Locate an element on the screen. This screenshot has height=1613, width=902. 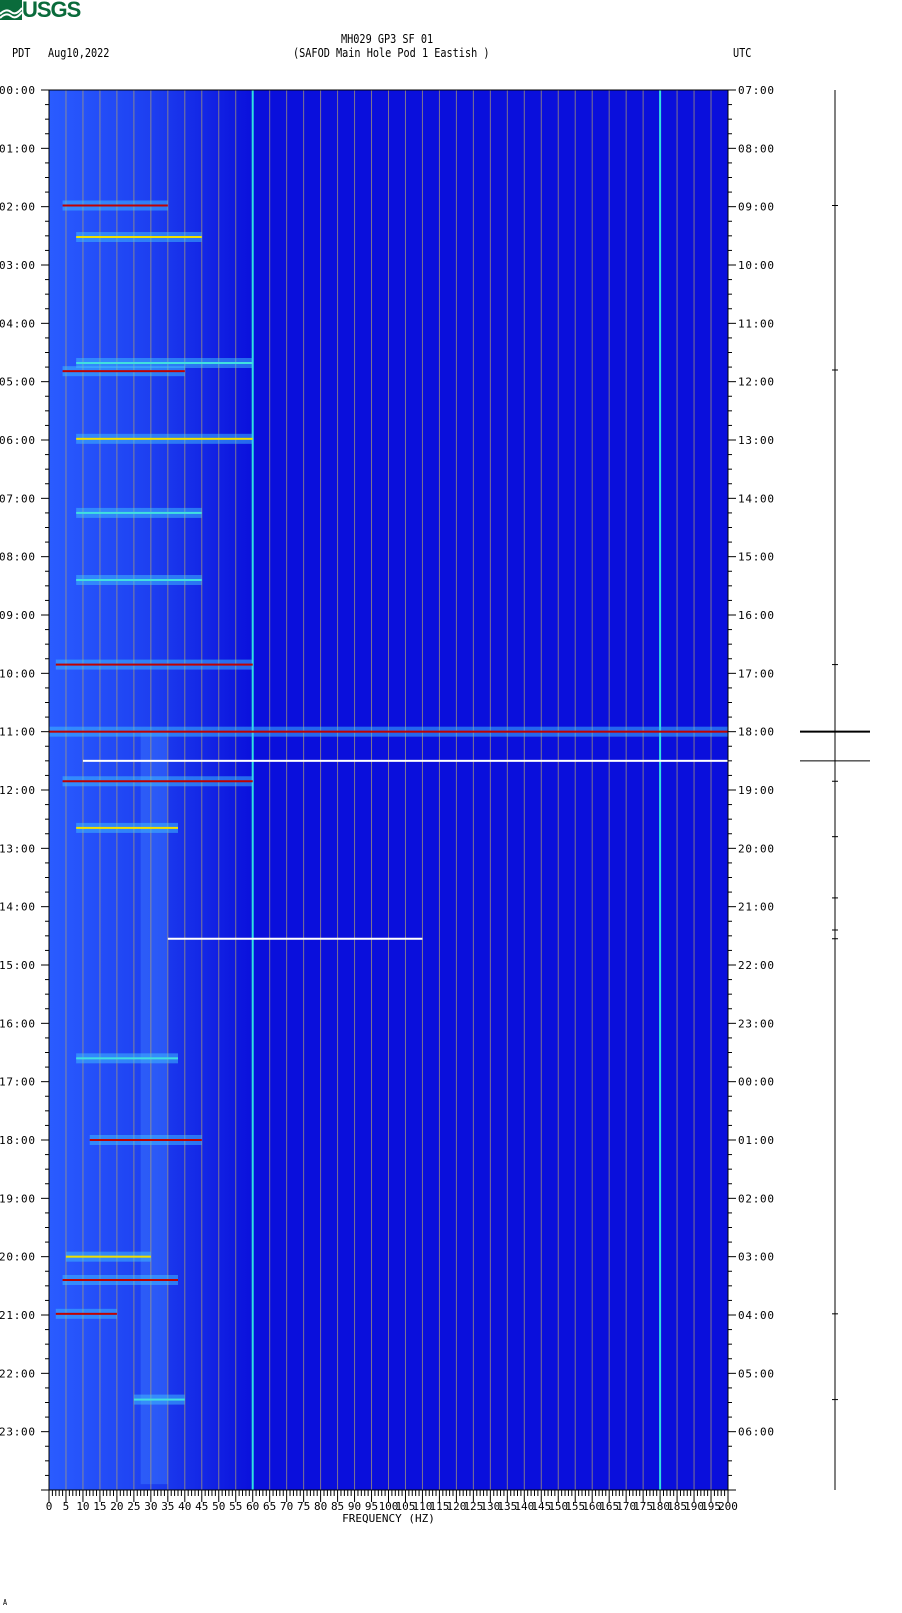
y-label-right: 16:00 is located at coordinates (756, 615).